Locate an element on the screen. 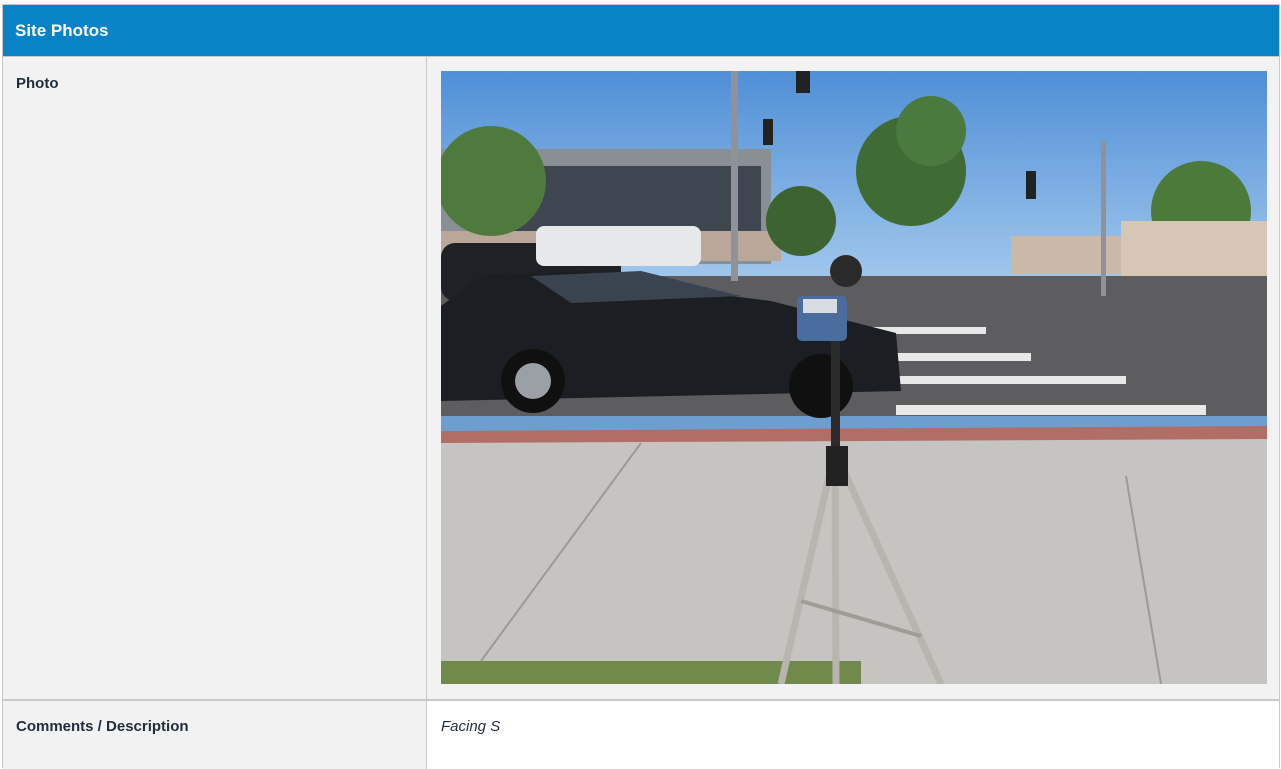 The image size is (1281, 769). comments-value-cell: Facing S is located at coordinates (853, 735).